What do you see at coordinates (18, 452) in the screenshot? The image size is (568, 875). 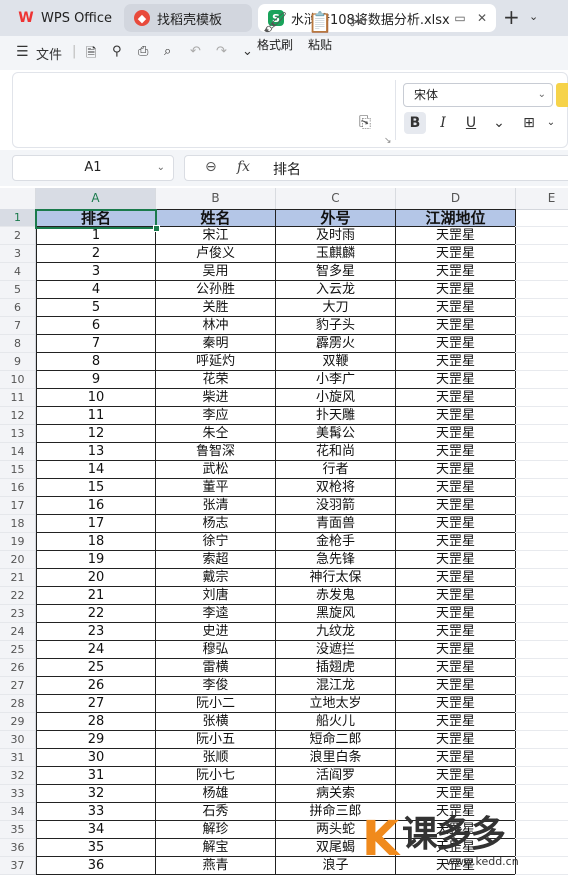 I see `row-header: 14` at bounding box center [18, 452].